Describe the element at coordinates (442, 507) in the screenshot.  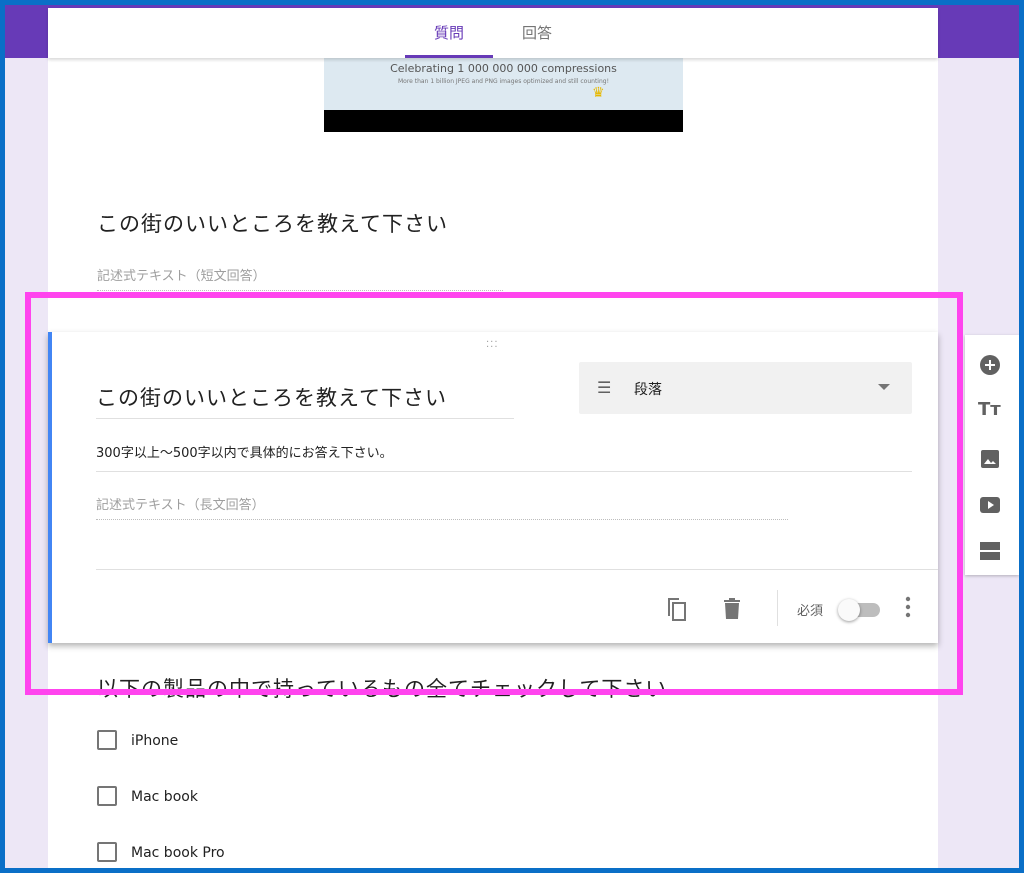
I see `long-answer-placeholder: 記述式テキスト（長文回答）` at that location.